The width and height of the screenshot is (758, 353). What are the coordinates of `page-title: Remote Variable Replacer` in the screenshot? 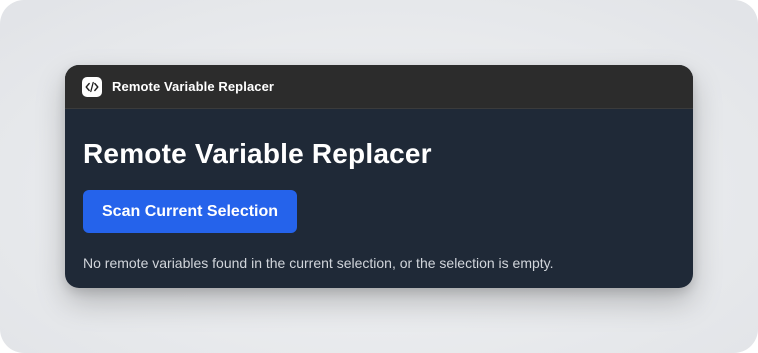 It's located at (257, 153).